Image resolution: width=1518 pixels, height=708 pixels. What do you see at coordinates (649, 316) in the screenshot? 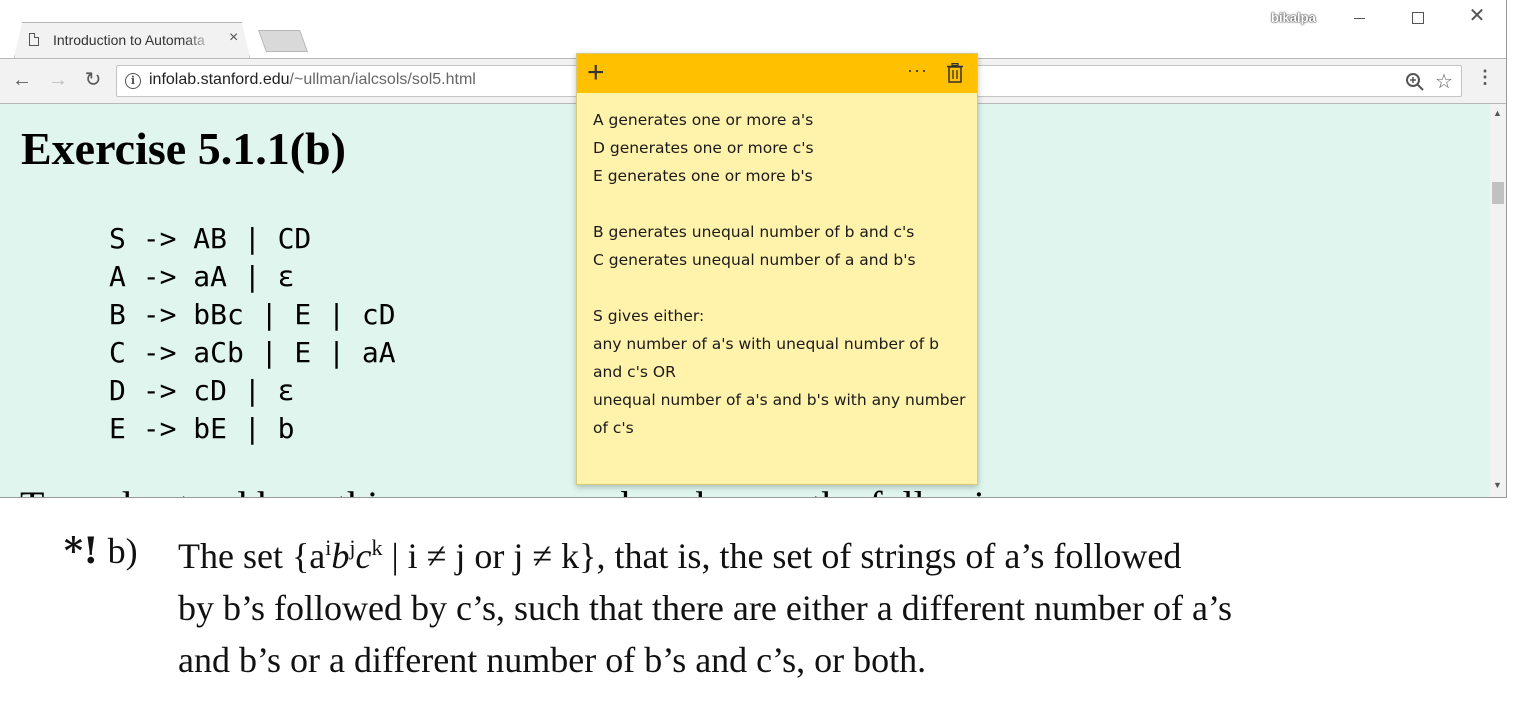
I see `note-line: S gives either:` at bounding box center [649, 316].